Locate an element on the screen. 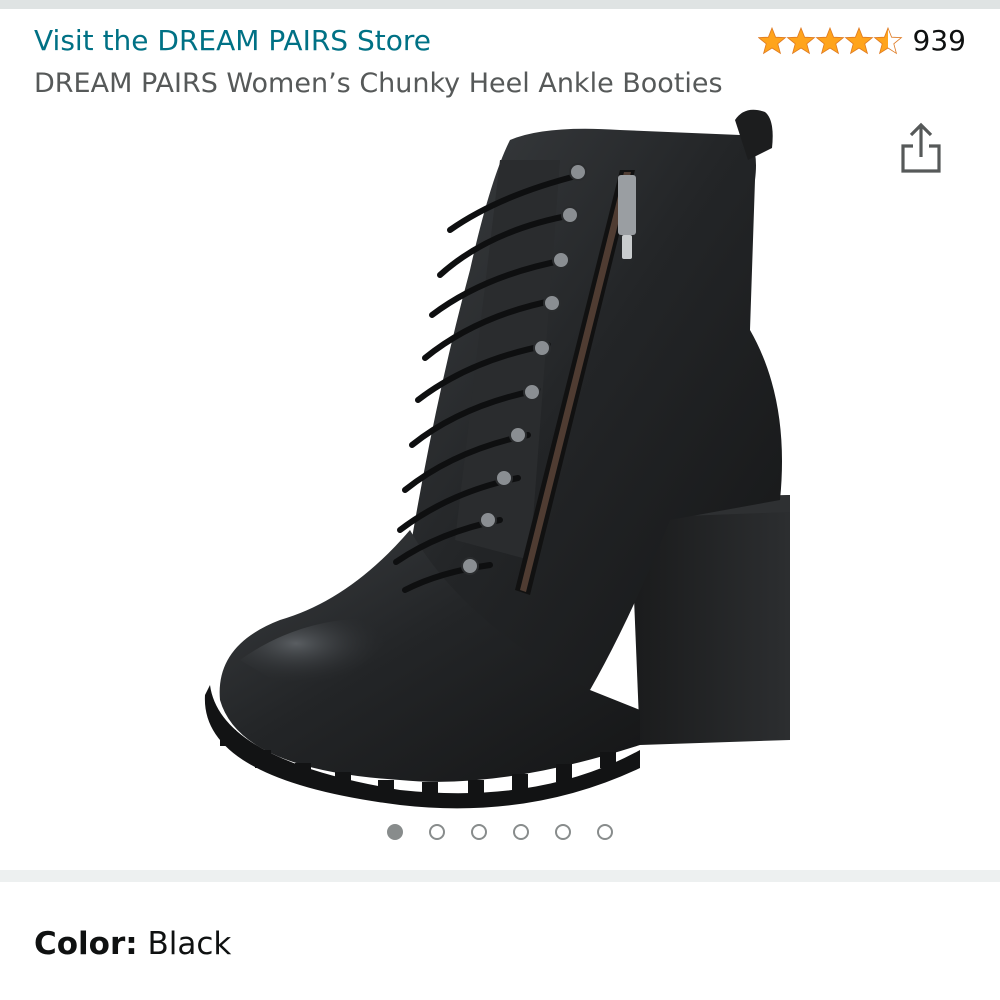 The width and height of the screenshot is (1000, 1000). share-button is located at coordinates (921, 149).